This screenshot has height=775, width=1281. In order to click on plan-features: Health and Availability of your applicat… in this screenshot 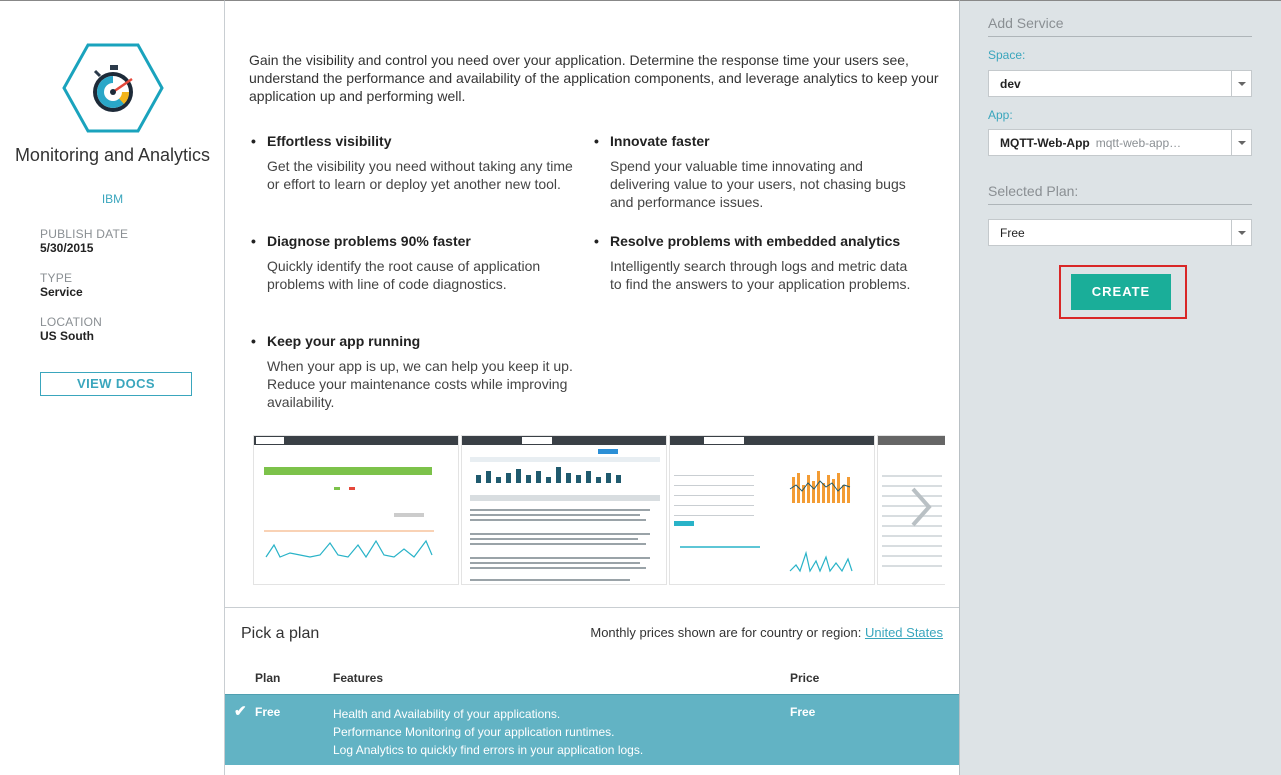, I will do `click(488, 732)`.